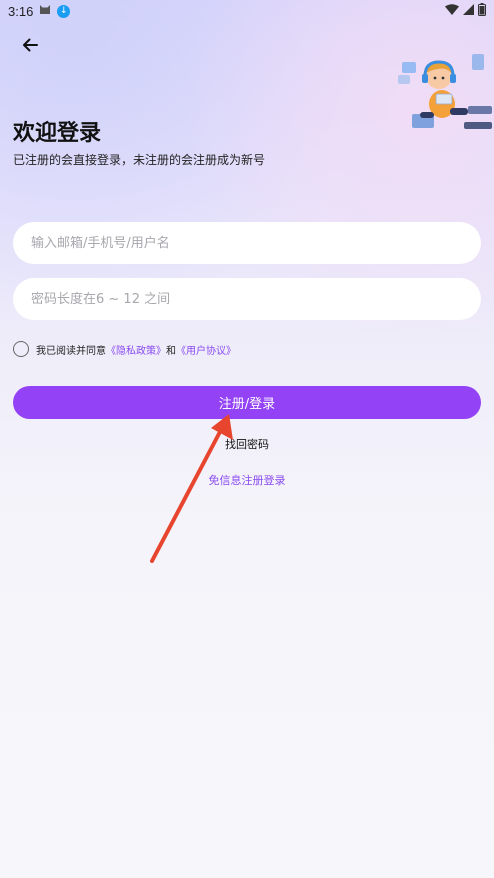  Describe the element at coordinates (206, 351) in the screenshot. I see `user-agreement-link: 《用户协议》` at that location.